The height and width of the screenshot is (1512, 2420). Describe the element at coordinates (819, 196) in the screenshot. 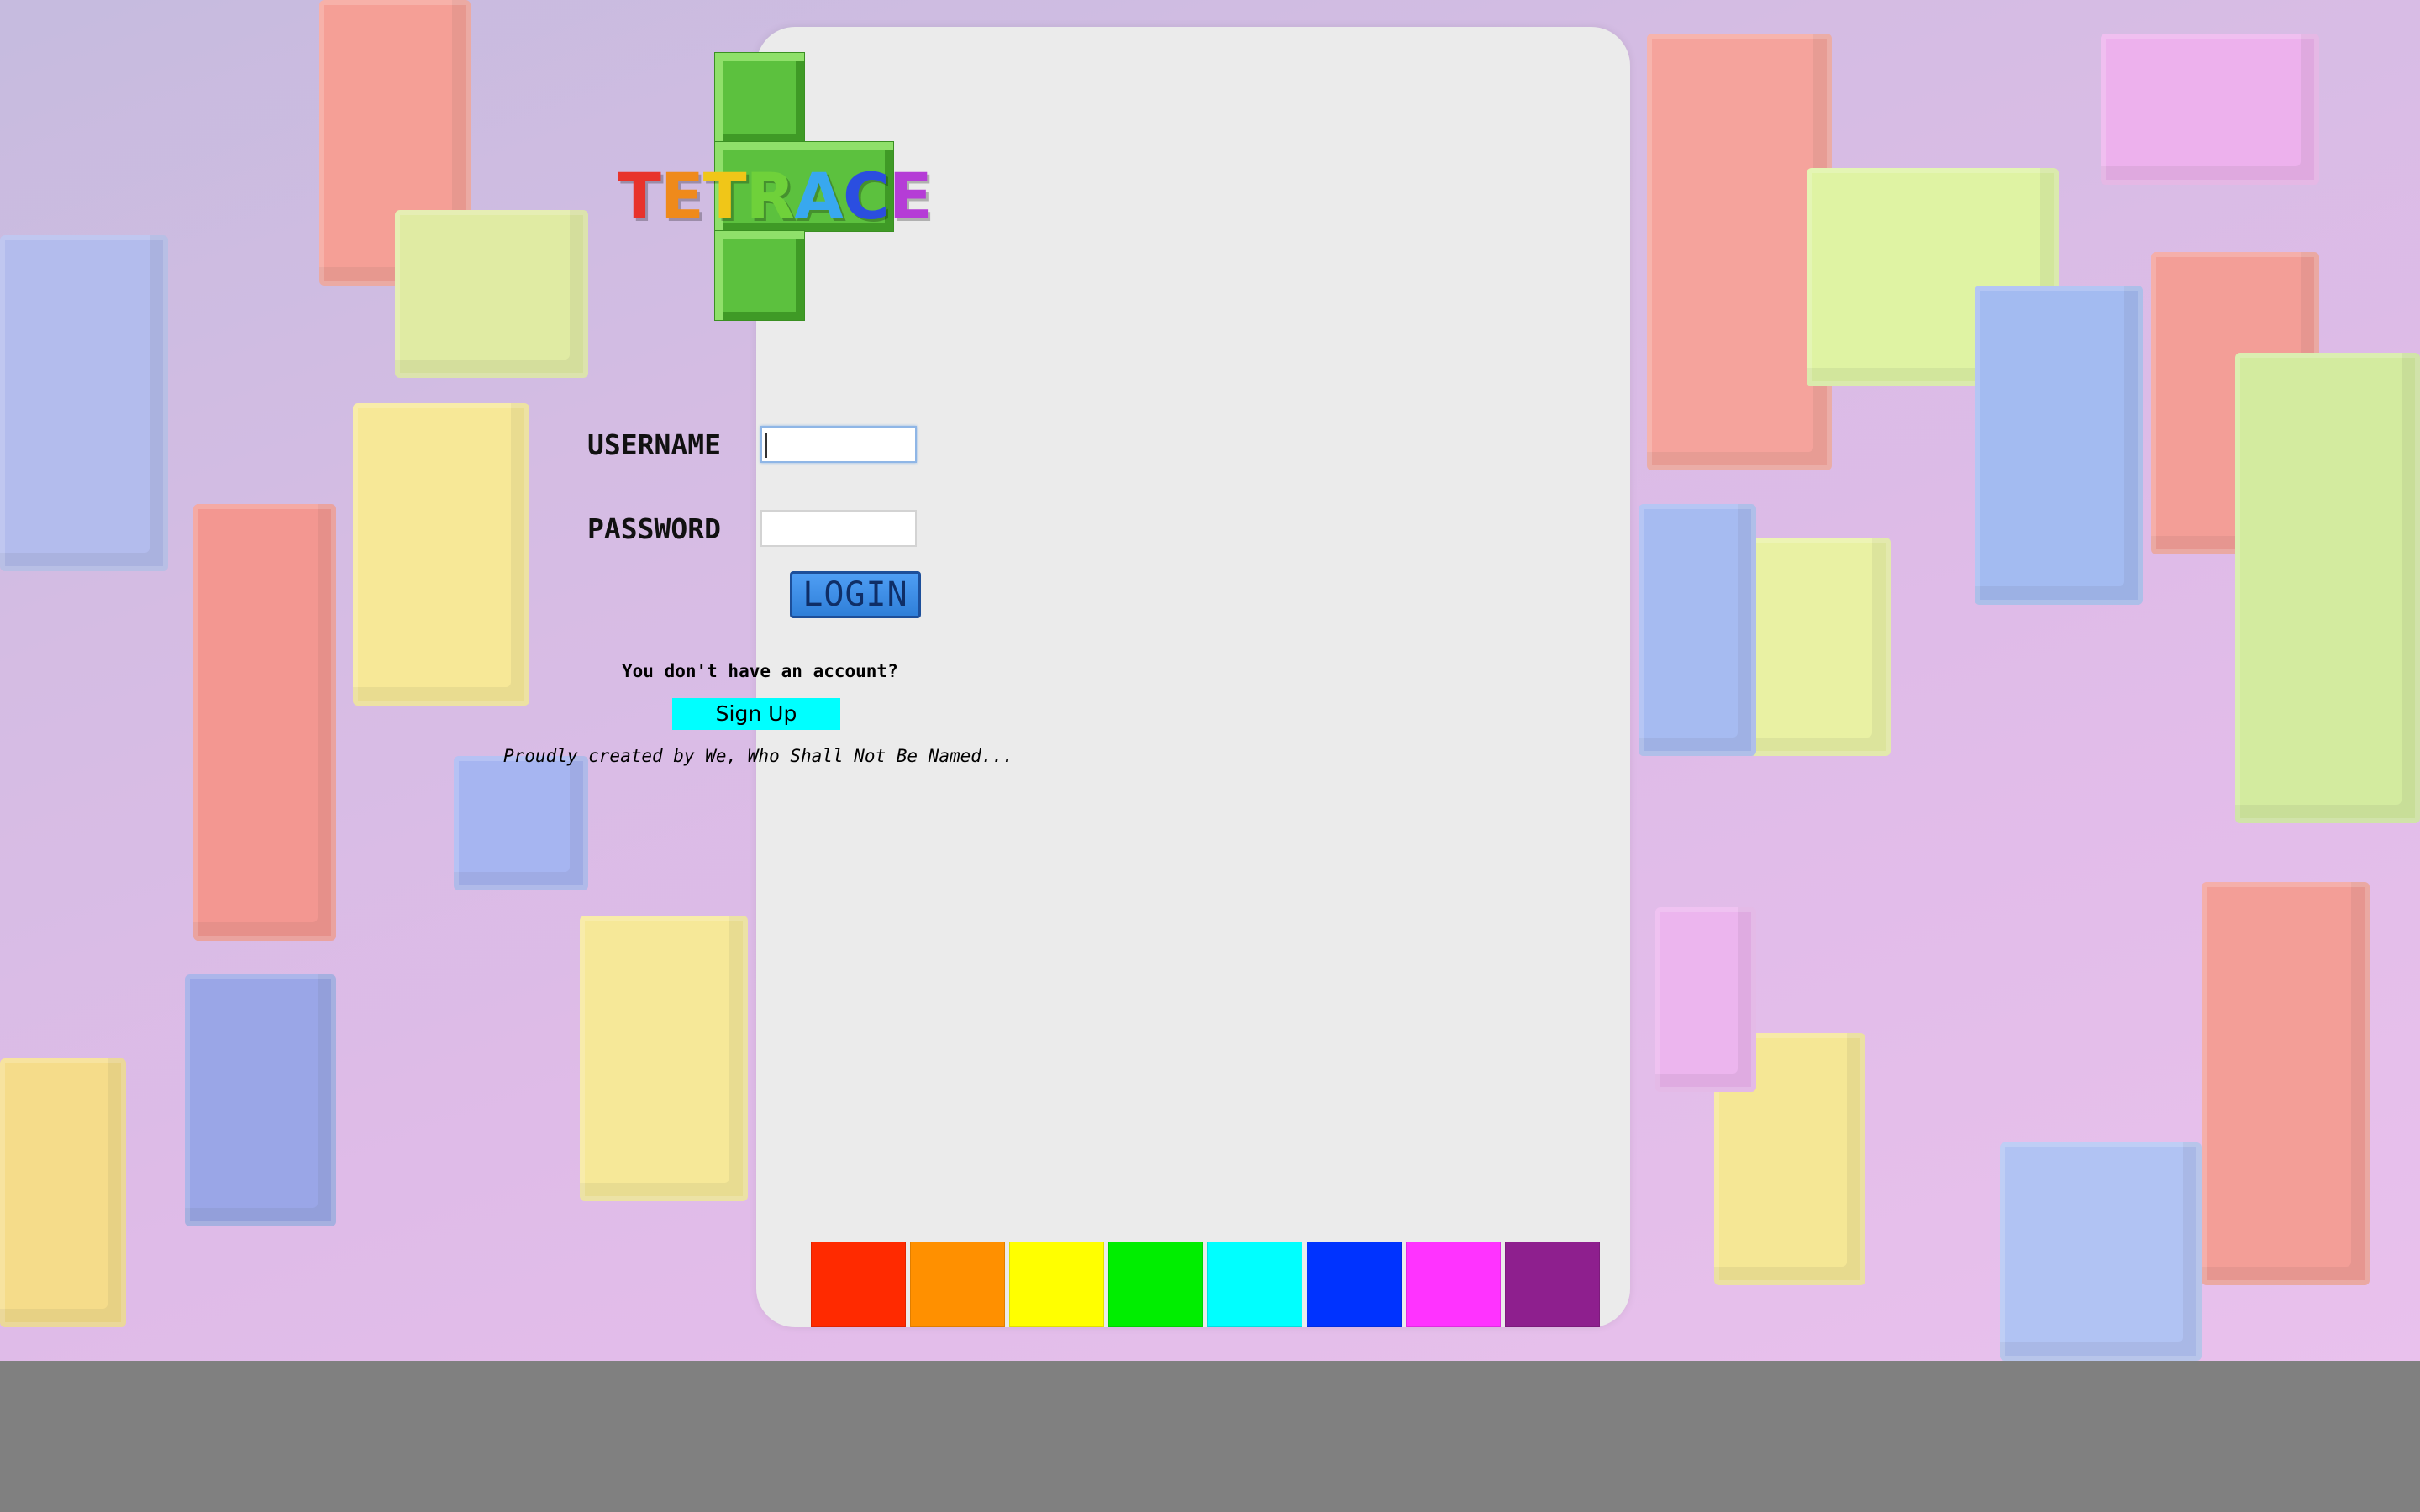

I see `logo-letter: A` at that location.